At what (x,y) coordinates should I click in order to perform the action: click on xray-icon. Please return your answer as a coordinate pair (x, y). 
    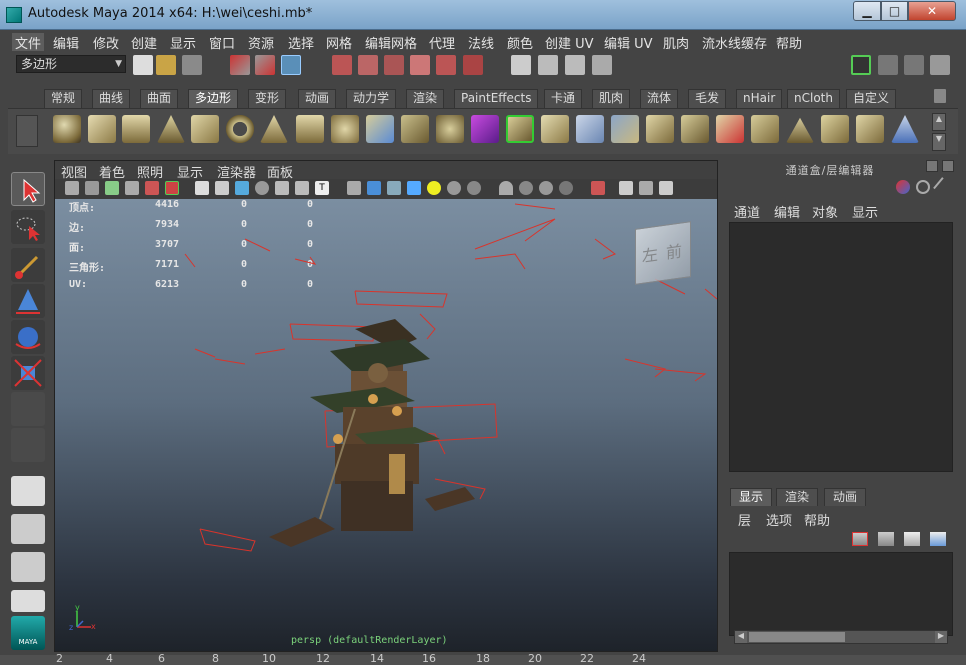
    Looking at the image, I should click on (526, 188).